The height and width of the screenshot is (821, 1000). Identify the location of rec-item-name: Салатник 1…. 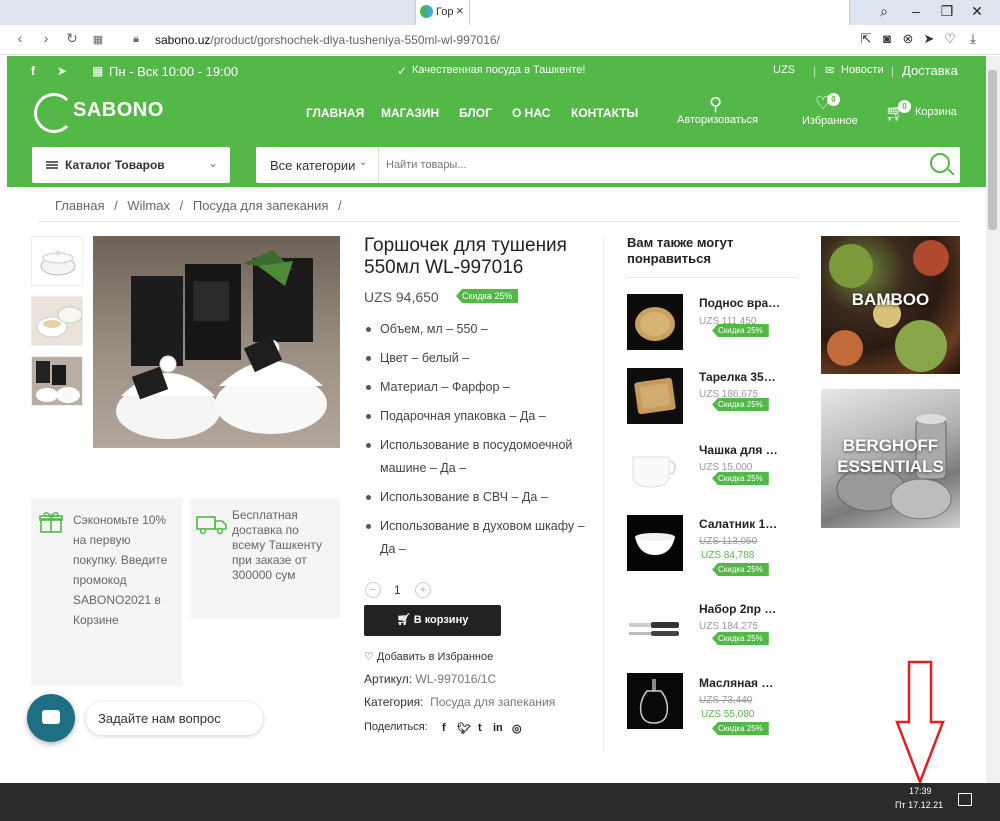
(738, 524).